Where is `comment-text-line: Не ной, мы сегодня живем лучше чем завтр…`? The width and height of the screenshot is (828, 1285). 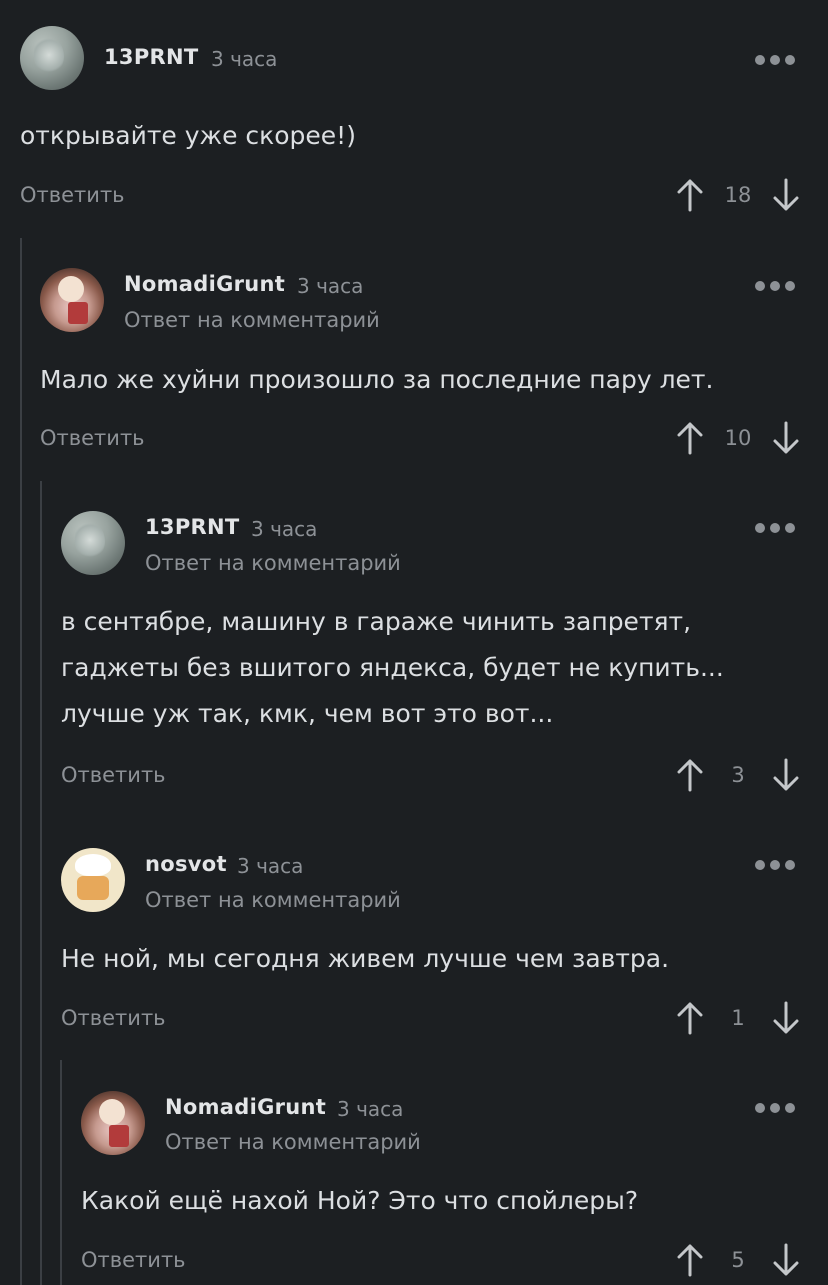 comment-text-line: Не ной, мы сегодня живем лучше чем завтр… is located at coordinates (365, 958).